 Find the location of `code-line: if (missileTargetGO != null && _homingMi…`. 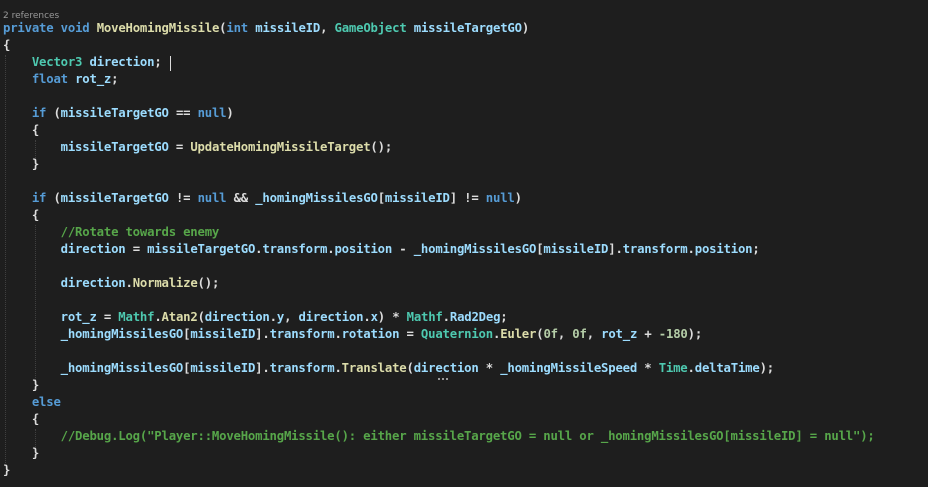

code-line: if (missileTargetGO != null && _homingMi… is located at coordinates (465, 198).